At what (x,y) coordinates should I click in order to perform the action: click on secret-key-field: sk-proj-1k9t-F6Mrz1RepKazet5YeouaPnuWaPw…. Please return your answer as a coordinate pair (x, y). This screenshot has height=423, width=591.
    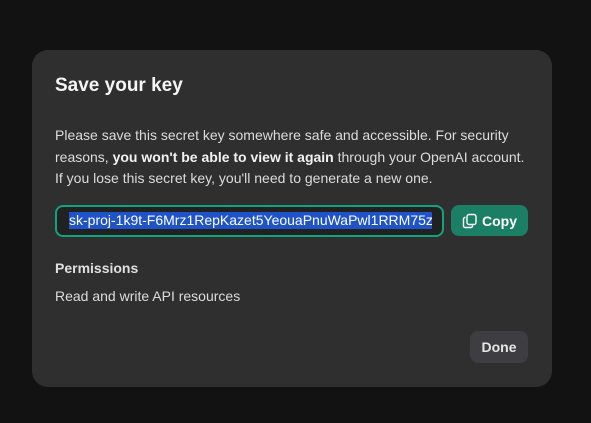
    Looking at the image, I should click on (249, 220).